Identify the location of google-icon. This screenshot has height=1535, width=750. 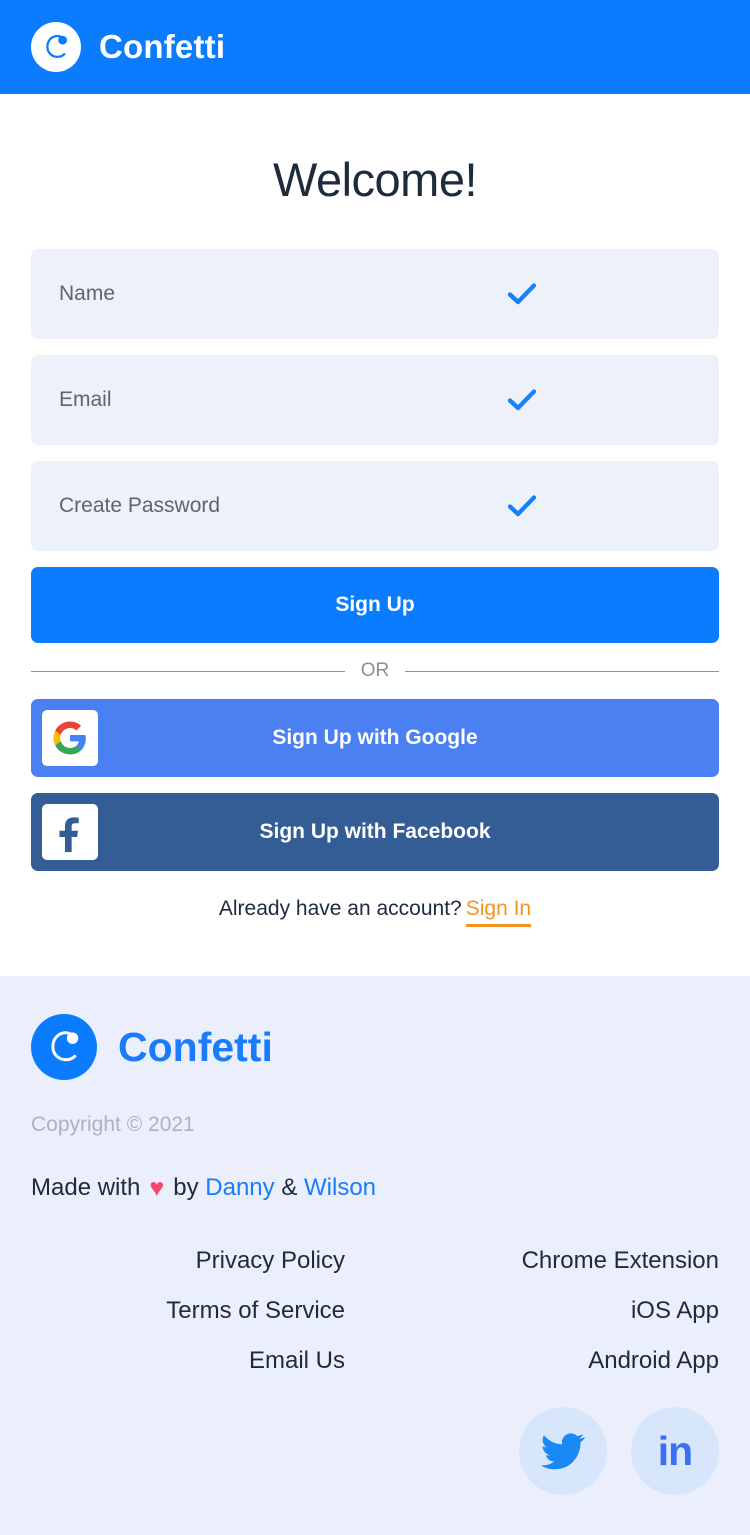
(70, 738).